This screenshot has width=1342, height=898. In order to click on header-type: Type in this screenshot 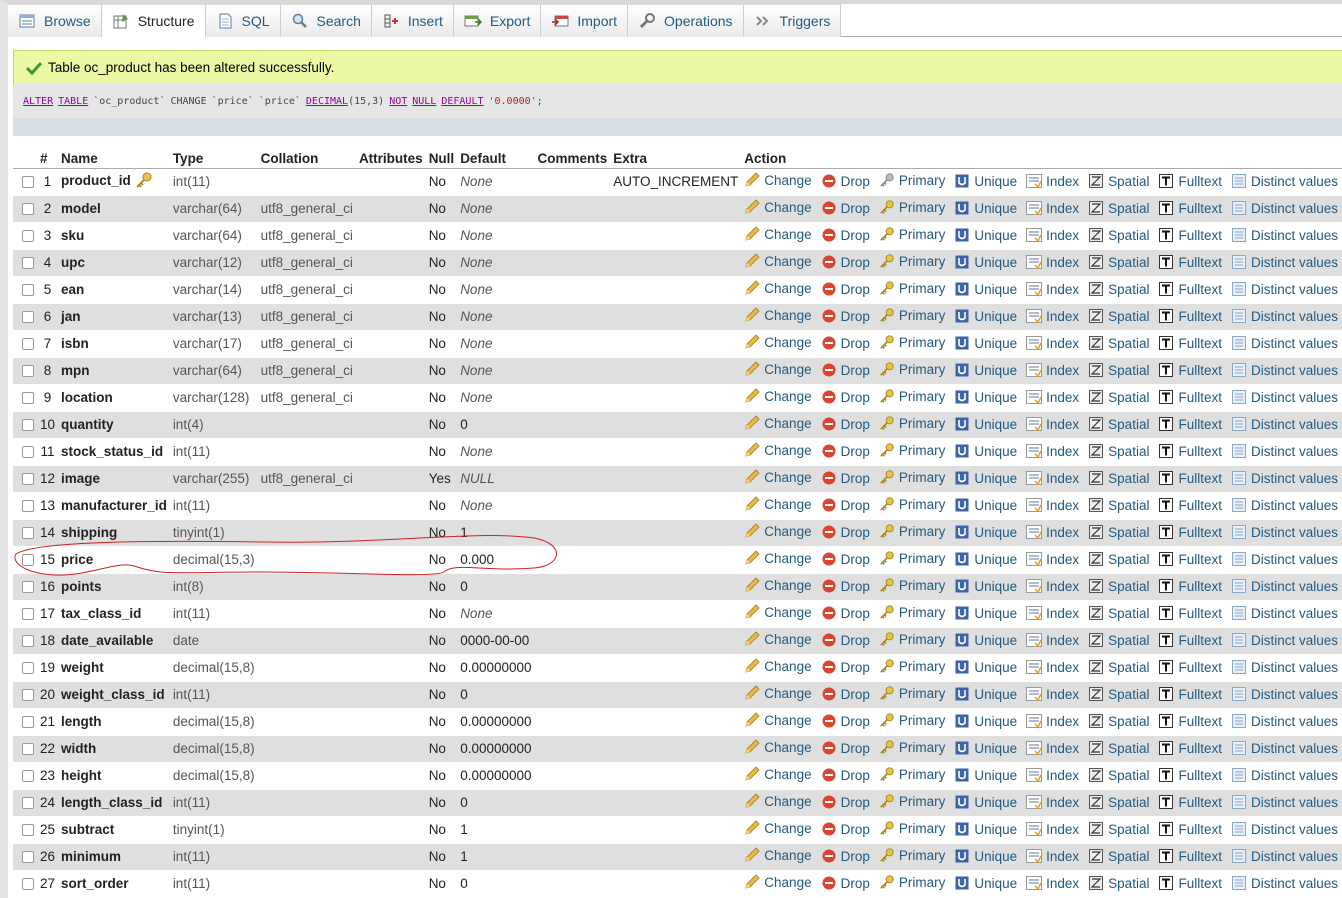, I will do `click(213, 159)`.